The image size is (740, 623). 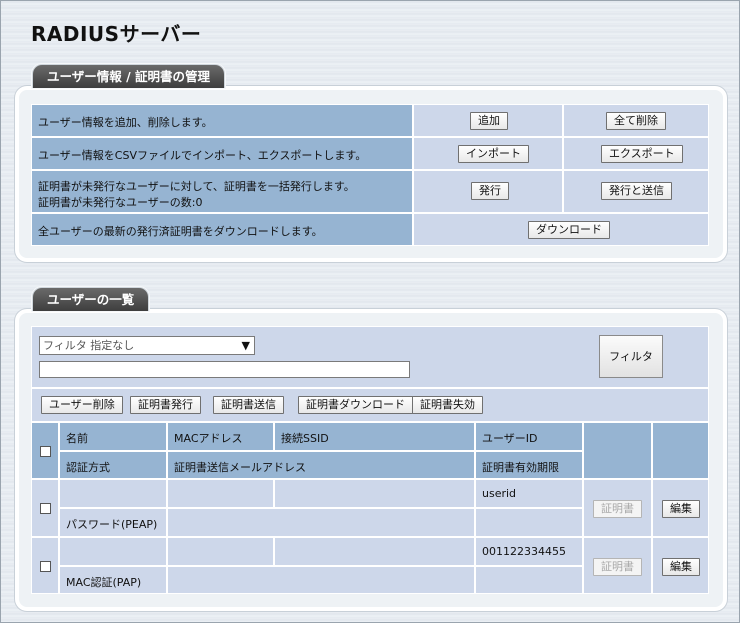 What do you see at coordinates (88, 467) in the screenshot?
I see `header-auth-label: 認証方式` at bounding box center [88, 467].